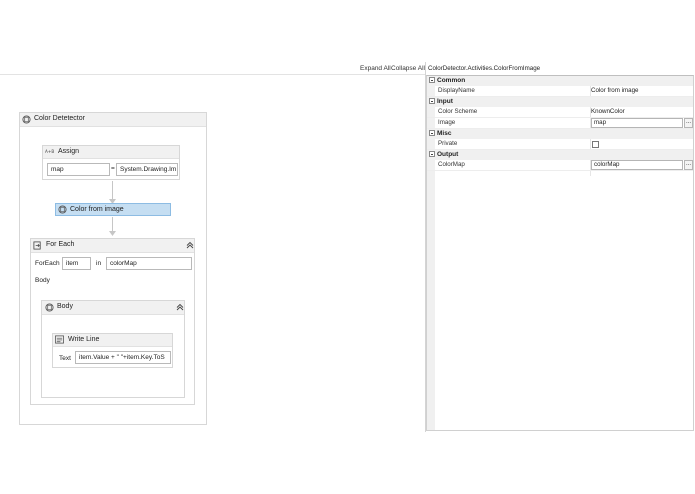  I want to click on body-header: Body, so click(113, 308).